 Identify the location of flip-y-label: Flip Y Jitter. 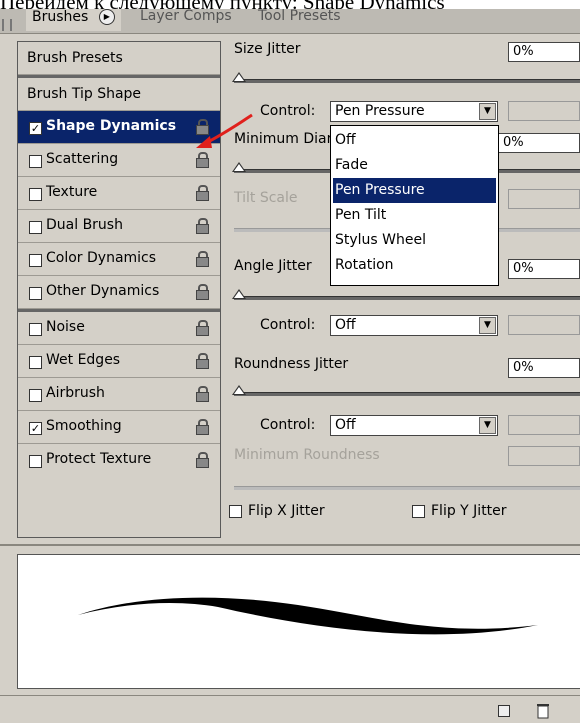
(469, 511).